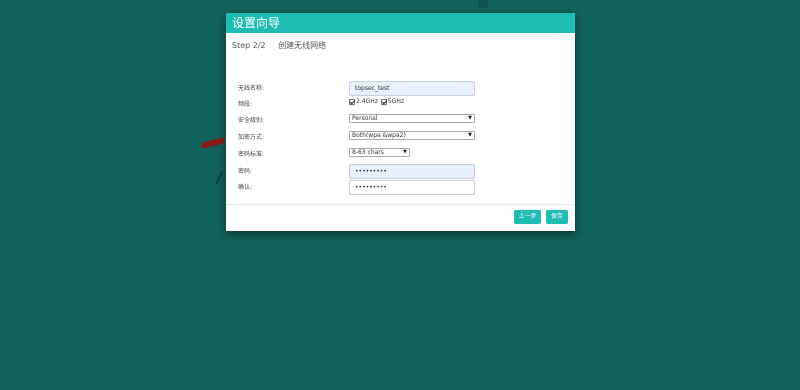  What do you see at coordinates (368, 152) in the screenshot?
I see `password-standard-value: 8-63 chars` at bounding box center [368, 152].